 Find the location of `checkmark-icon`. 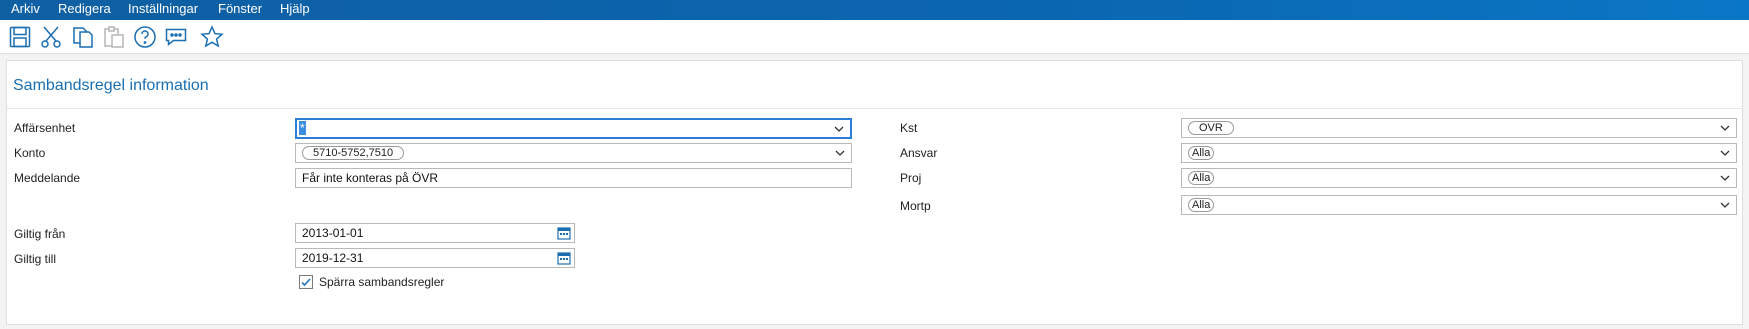

checkmark-icon is located at coordinates (306, 282).